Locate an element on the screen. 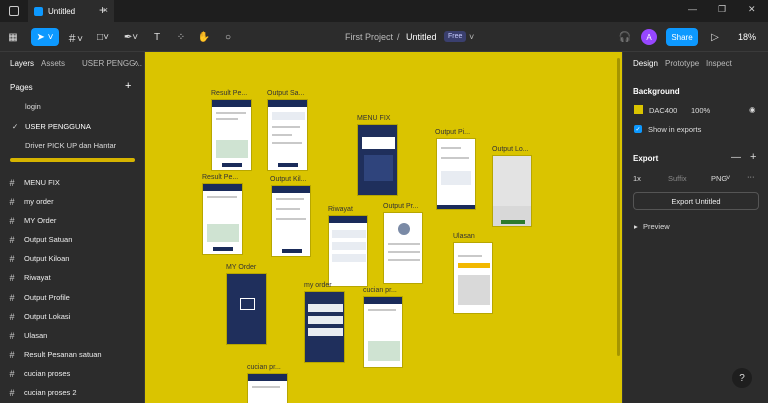  audio-icon: 🎧 is located at coordinates (625, 37).